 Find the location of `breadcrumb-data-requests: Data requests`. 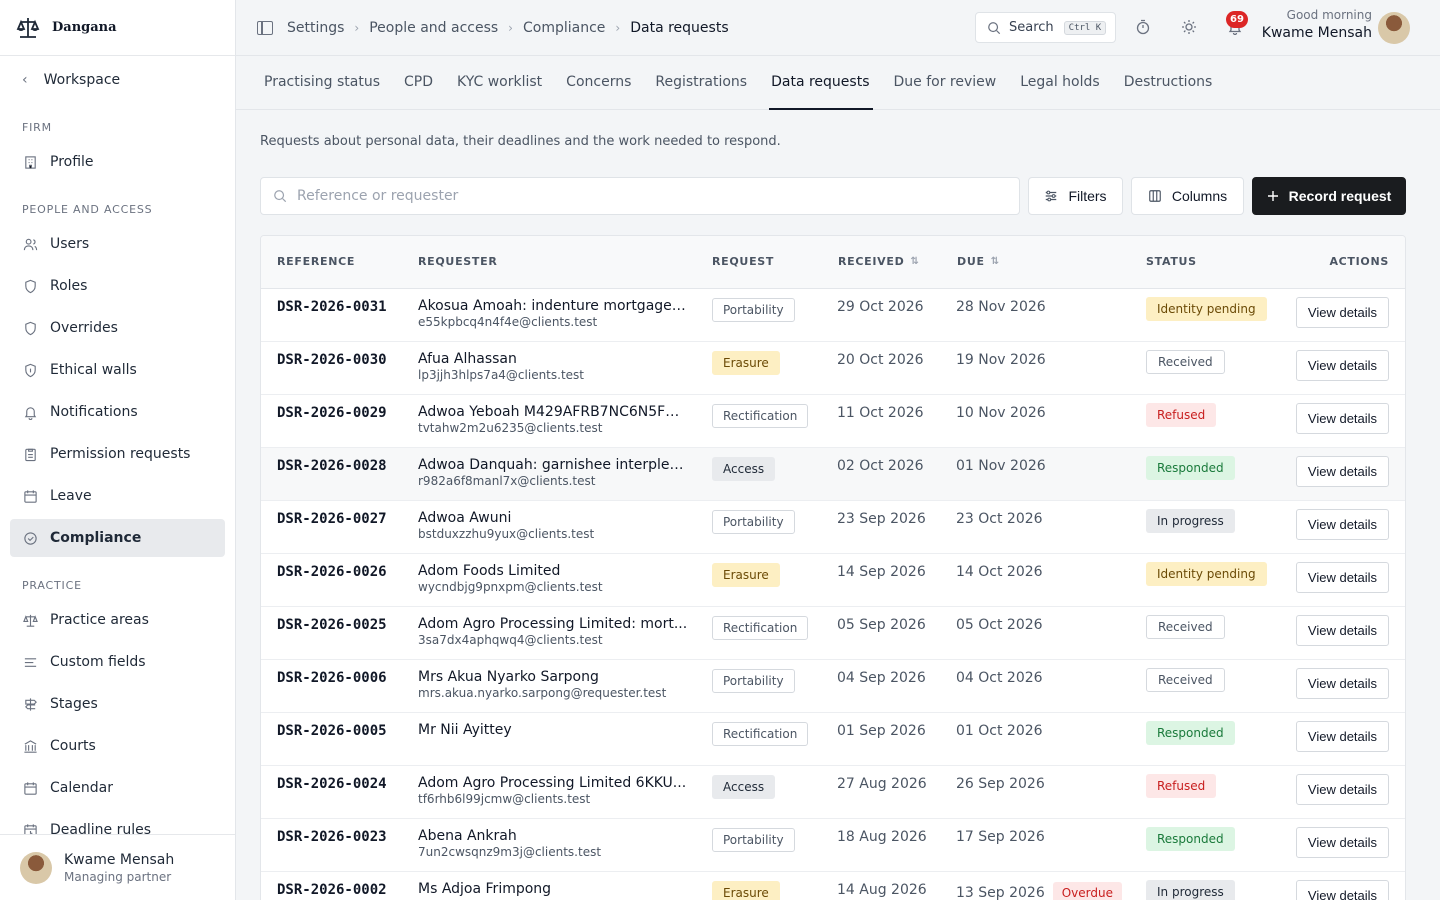

breadcrumb-data-requests: Data requests is located at coordinates (679, 27).